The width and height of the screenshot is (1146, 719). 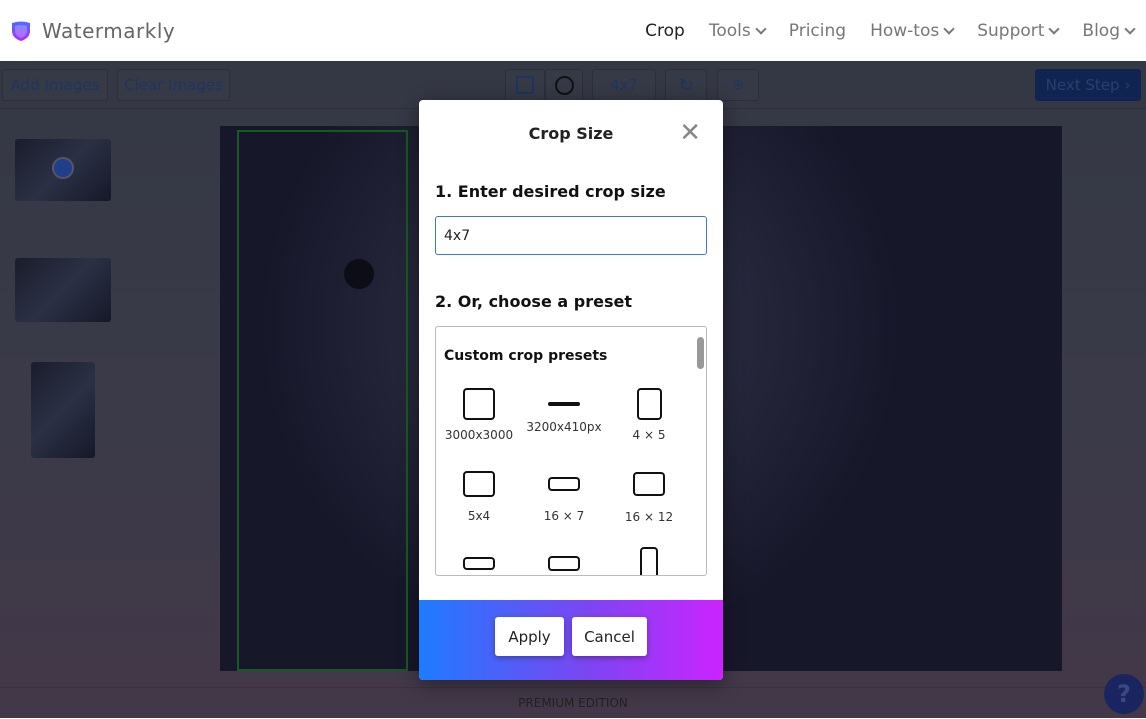 What do you see at coordinates (564, 411) in the screenshot?
I see `preset-item: 3200x410px` at bounding box center [564, 411].